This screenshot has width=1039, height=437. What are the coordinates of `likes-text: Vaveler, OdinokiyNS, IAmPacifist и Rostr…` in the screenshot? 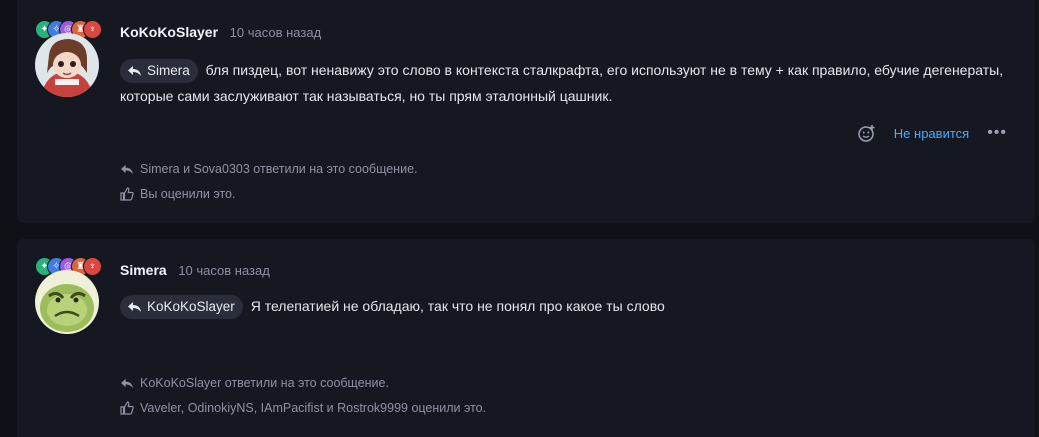 It's located at (313, 408).